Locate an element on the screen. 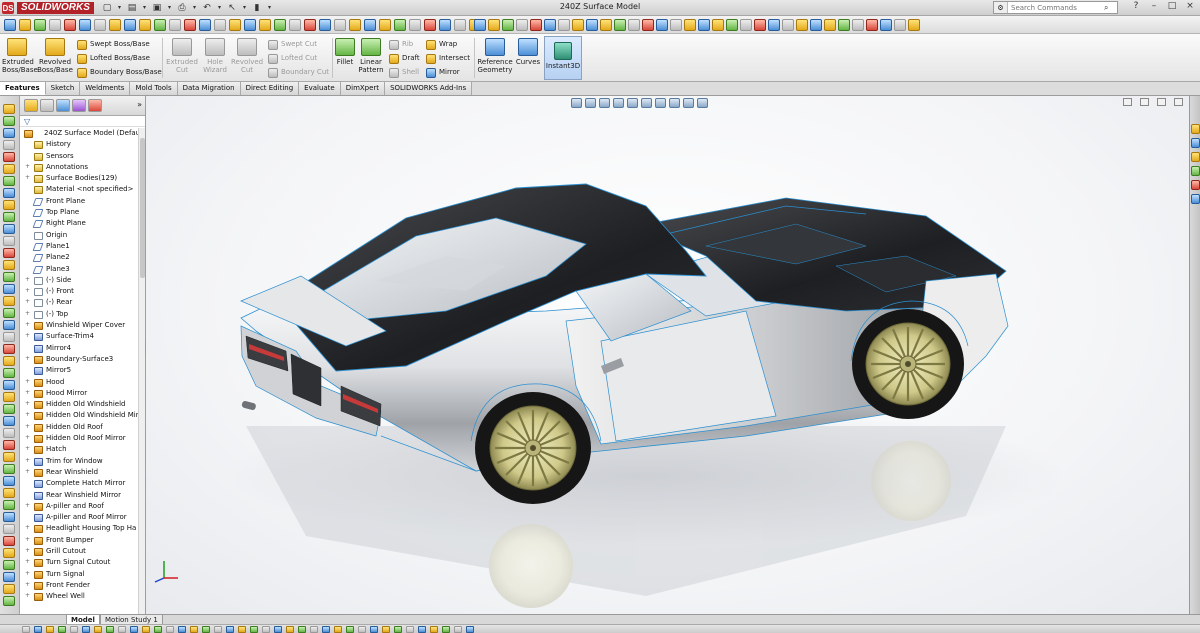  tree-root-item: 240Z Surface Model (Default< is located at coordinates (79, 133).